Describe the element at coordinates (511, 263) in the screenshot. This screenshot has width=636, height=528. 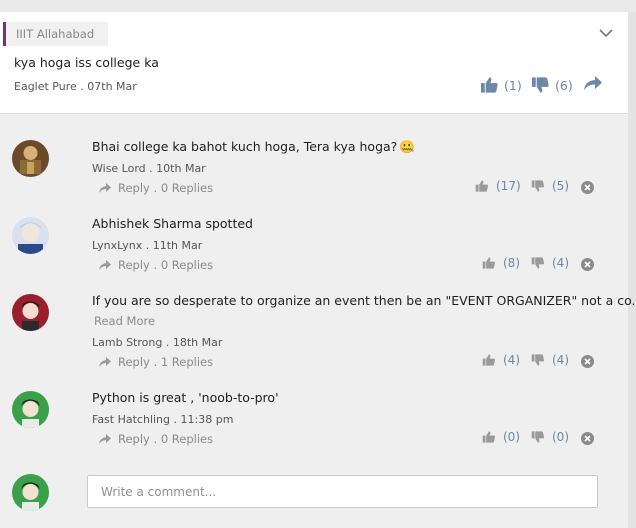
I see `comment-upvote-count: (8)` at that location.